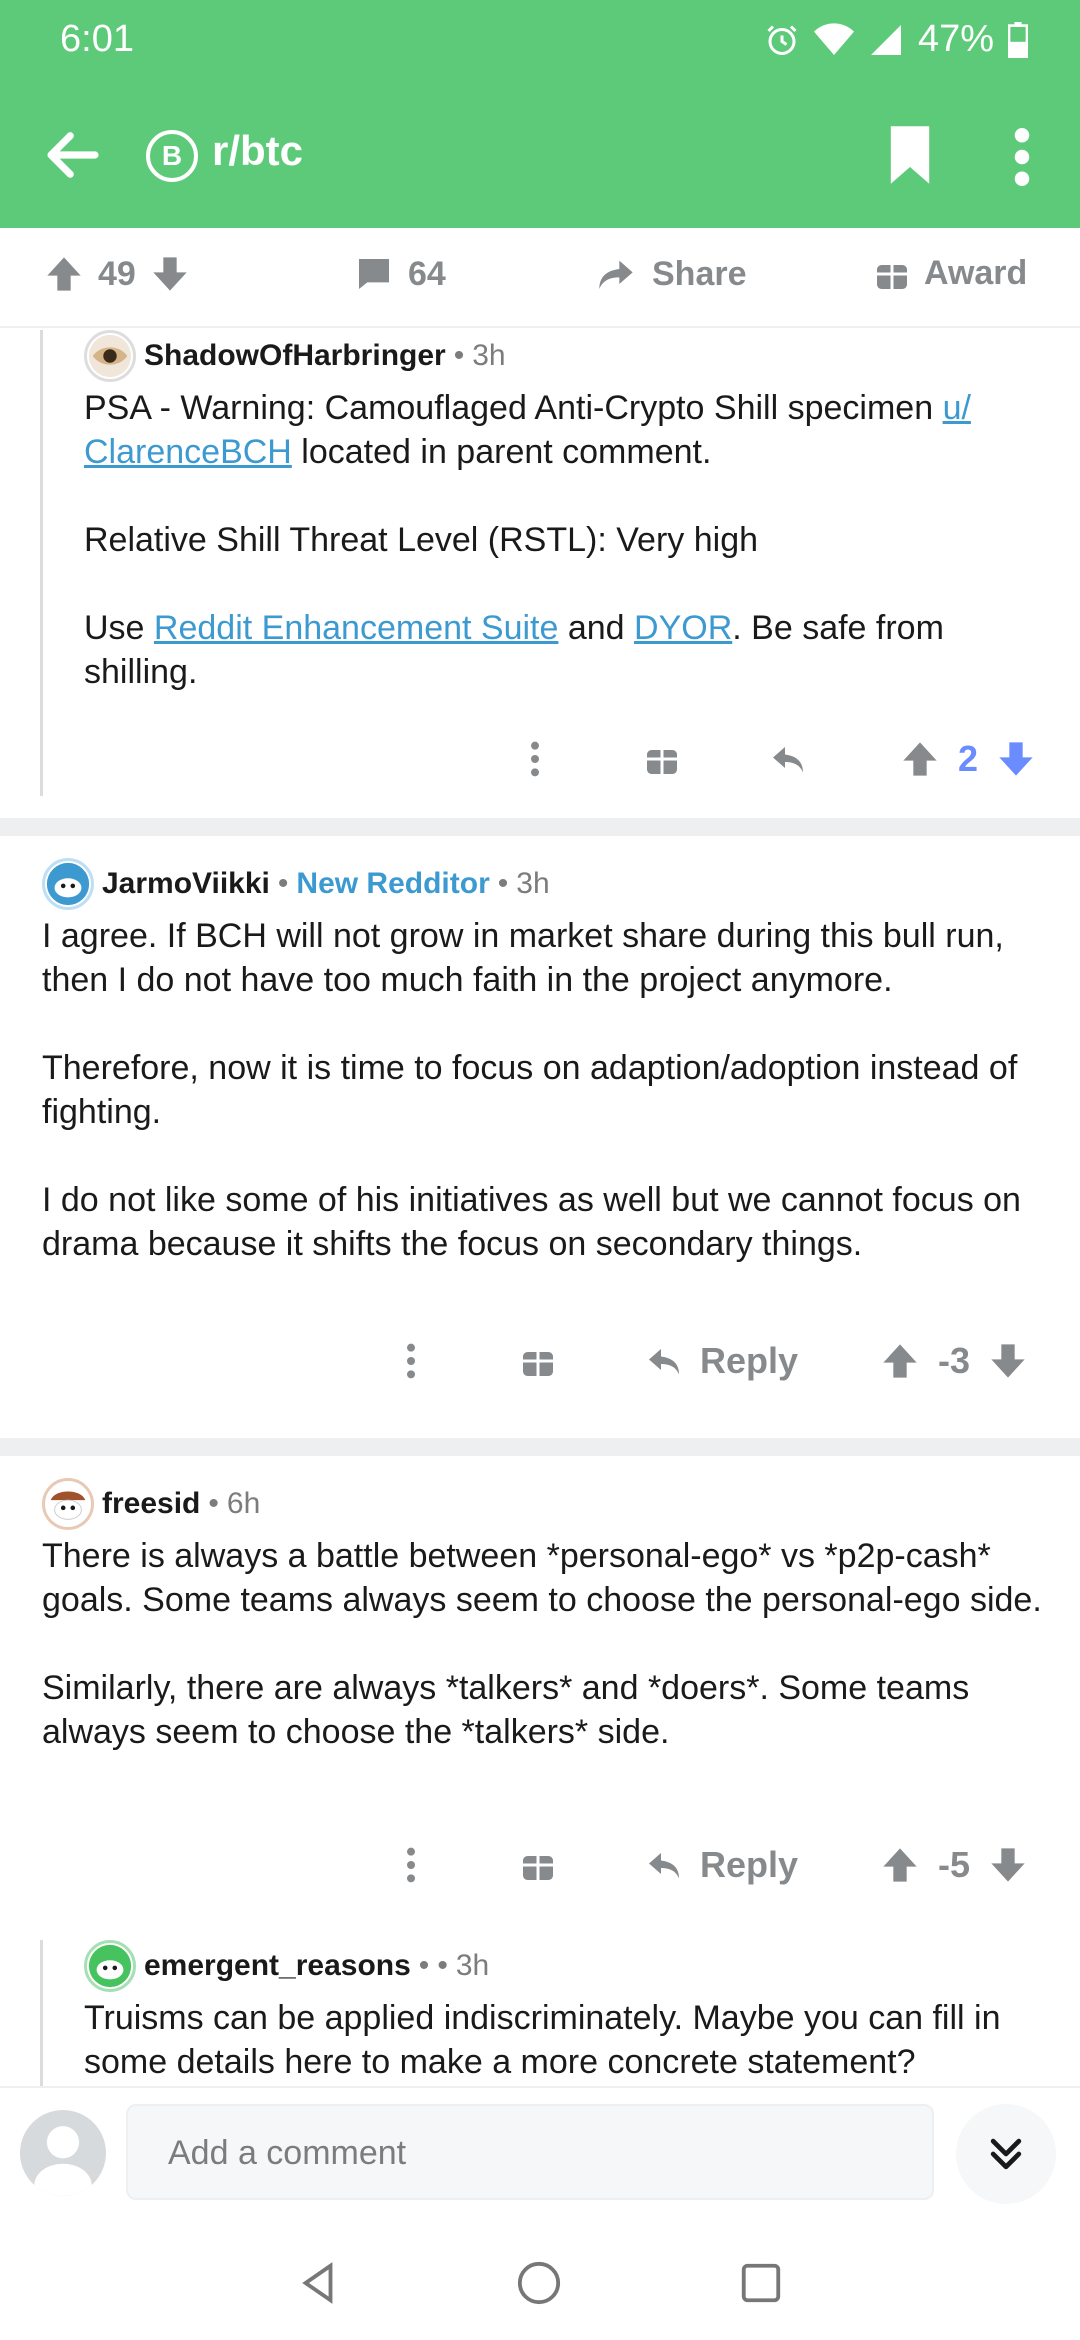 The width and height of the screenshot is (1080, 2340). What do you see at coordinates (374, 274) in the screenshot?
I see `comment-icon` at bounding box center [374, 274].